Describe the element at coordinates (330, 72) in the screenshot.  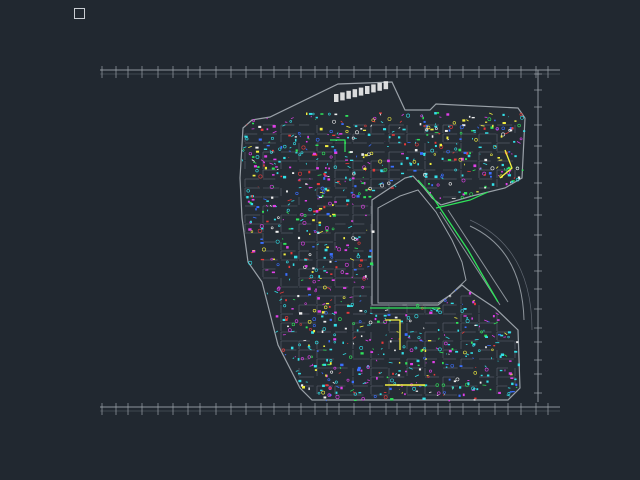
I see `top-dimension-line` at that location.